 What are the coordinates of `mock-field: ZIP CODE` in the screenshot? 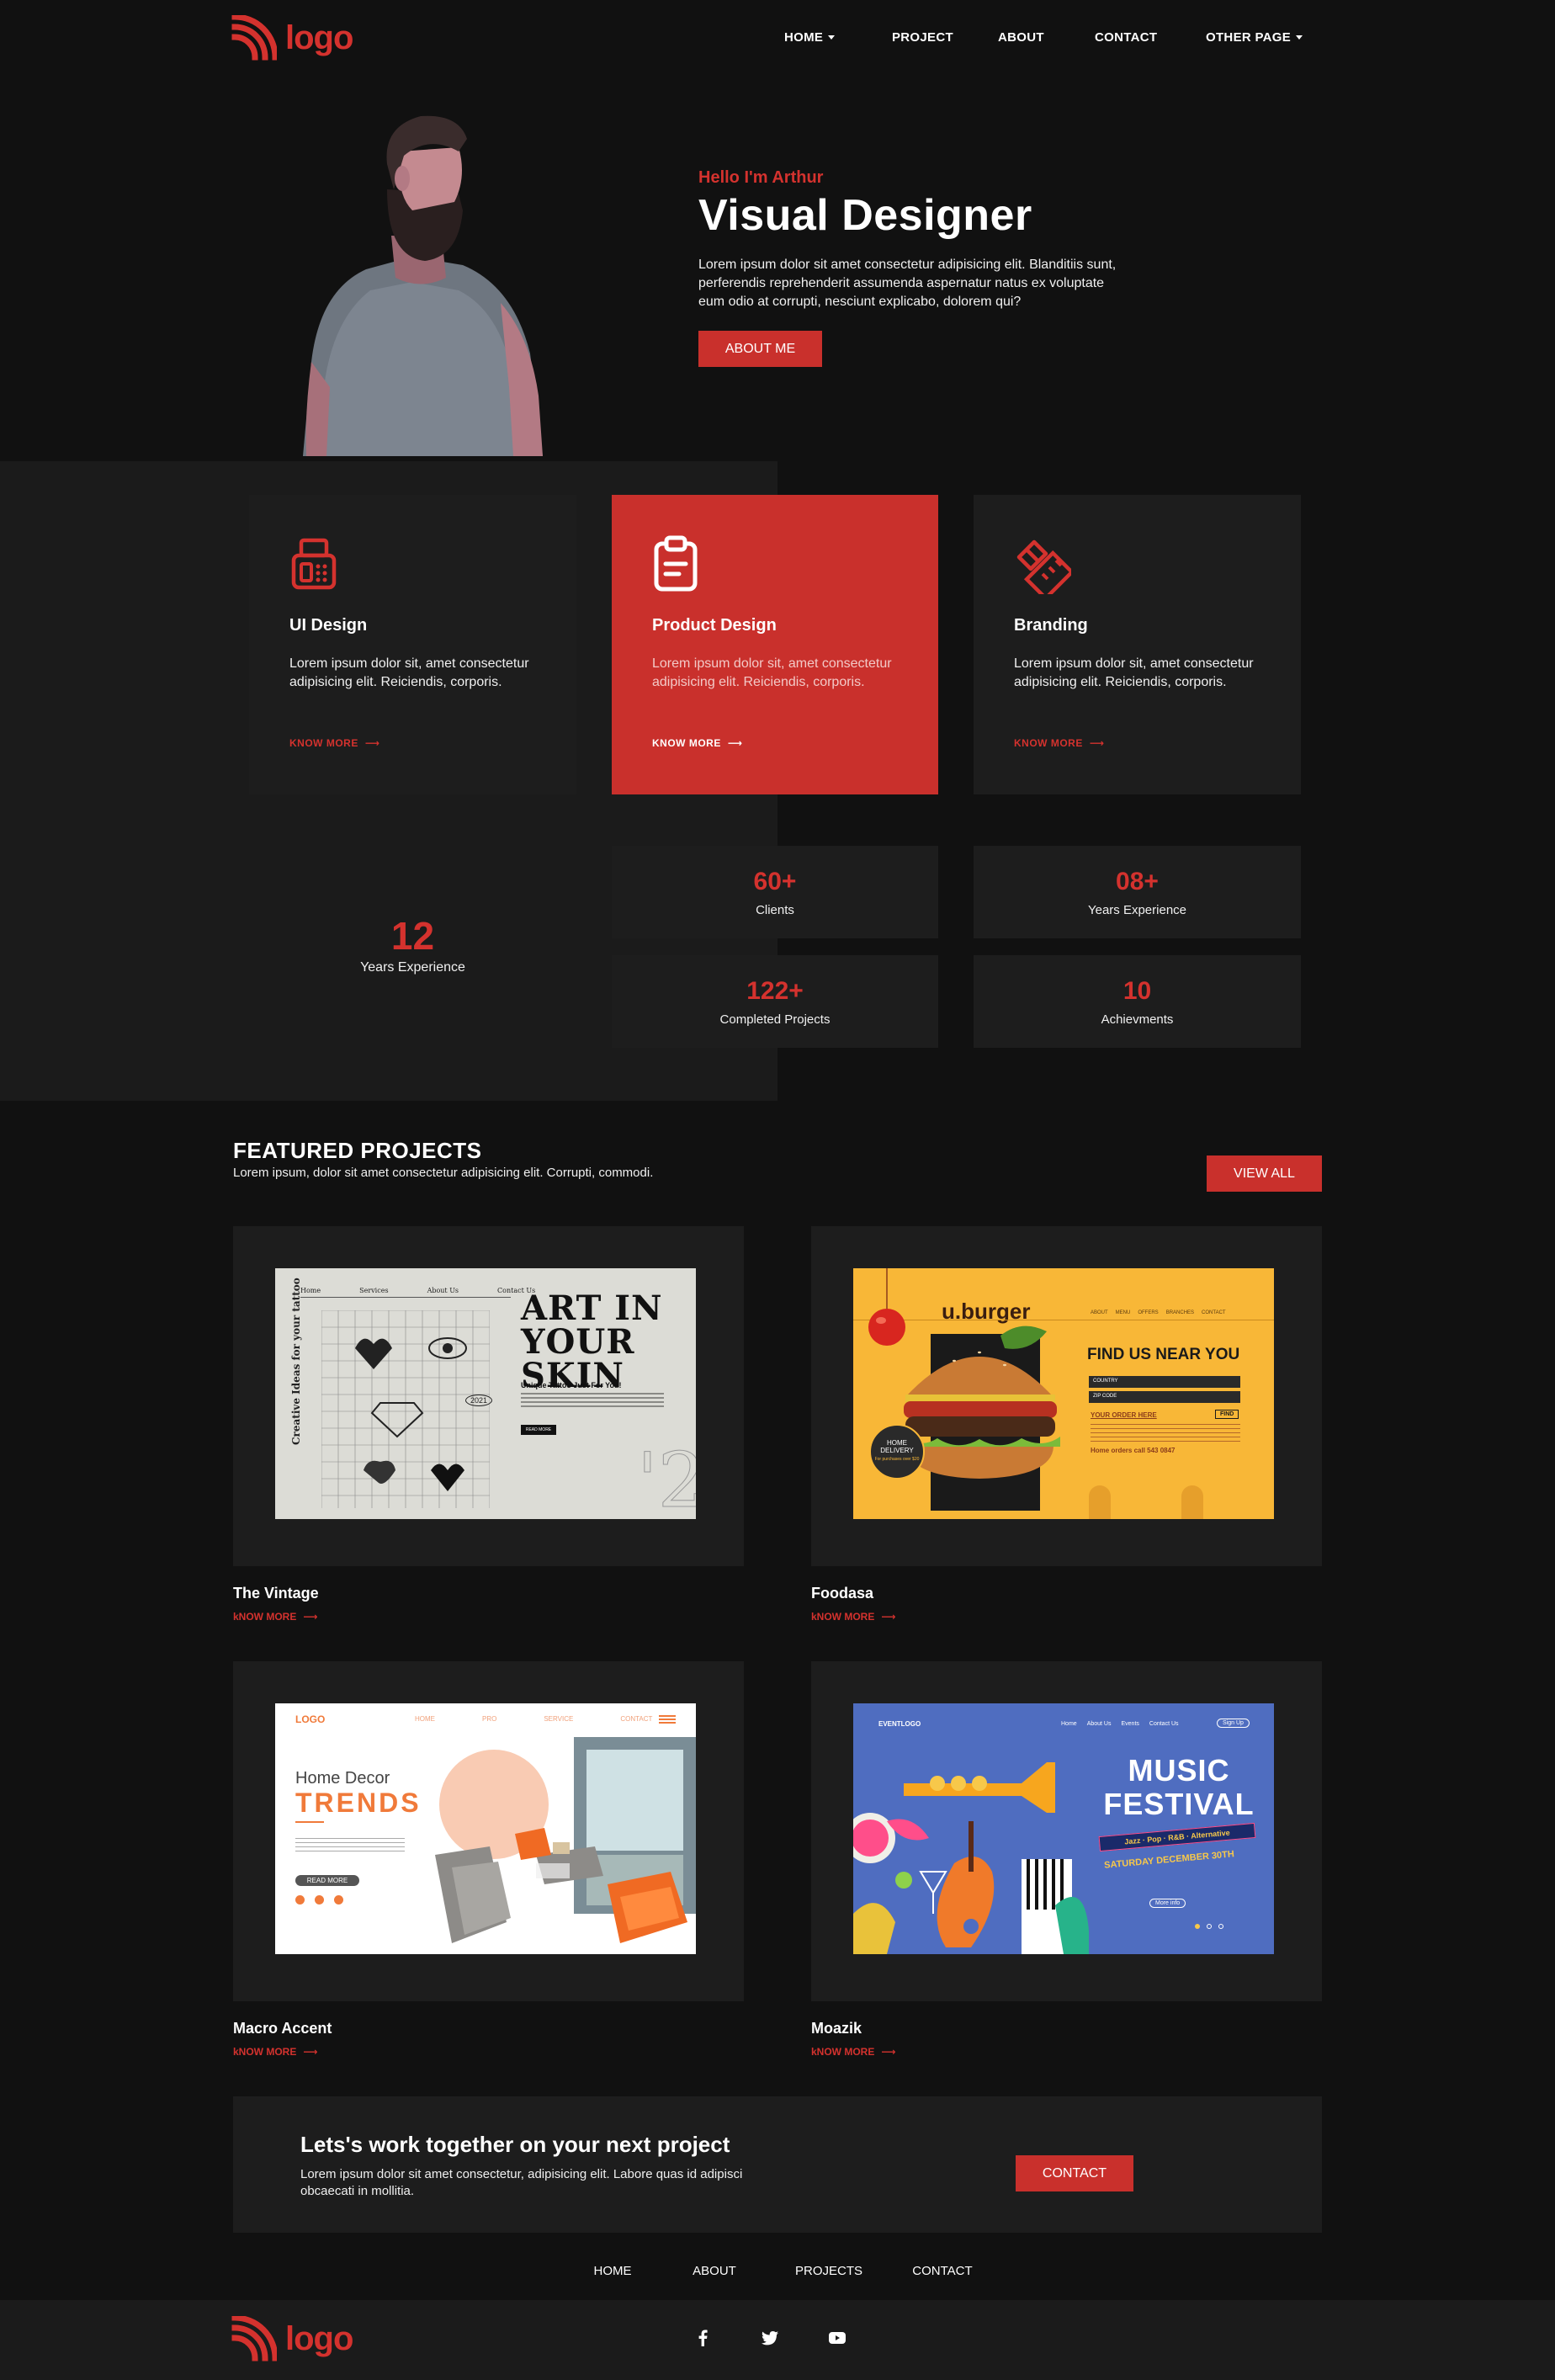 It's located at (1164, 1397).